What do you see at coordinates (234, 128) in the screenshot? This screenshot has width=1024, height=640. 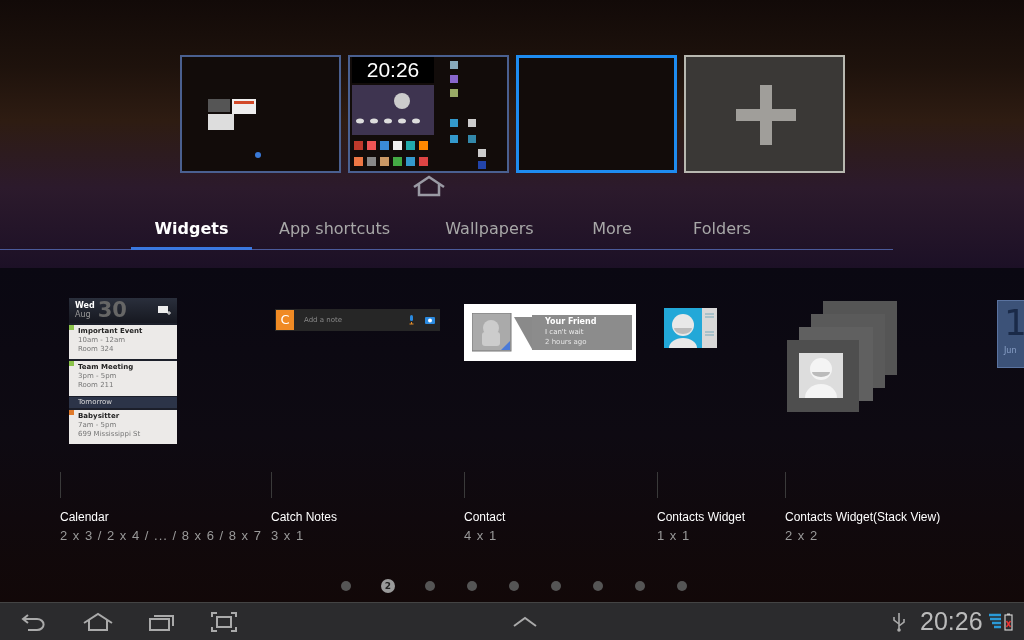 I see `widgets-drawing` at bounding box center [234, 128].